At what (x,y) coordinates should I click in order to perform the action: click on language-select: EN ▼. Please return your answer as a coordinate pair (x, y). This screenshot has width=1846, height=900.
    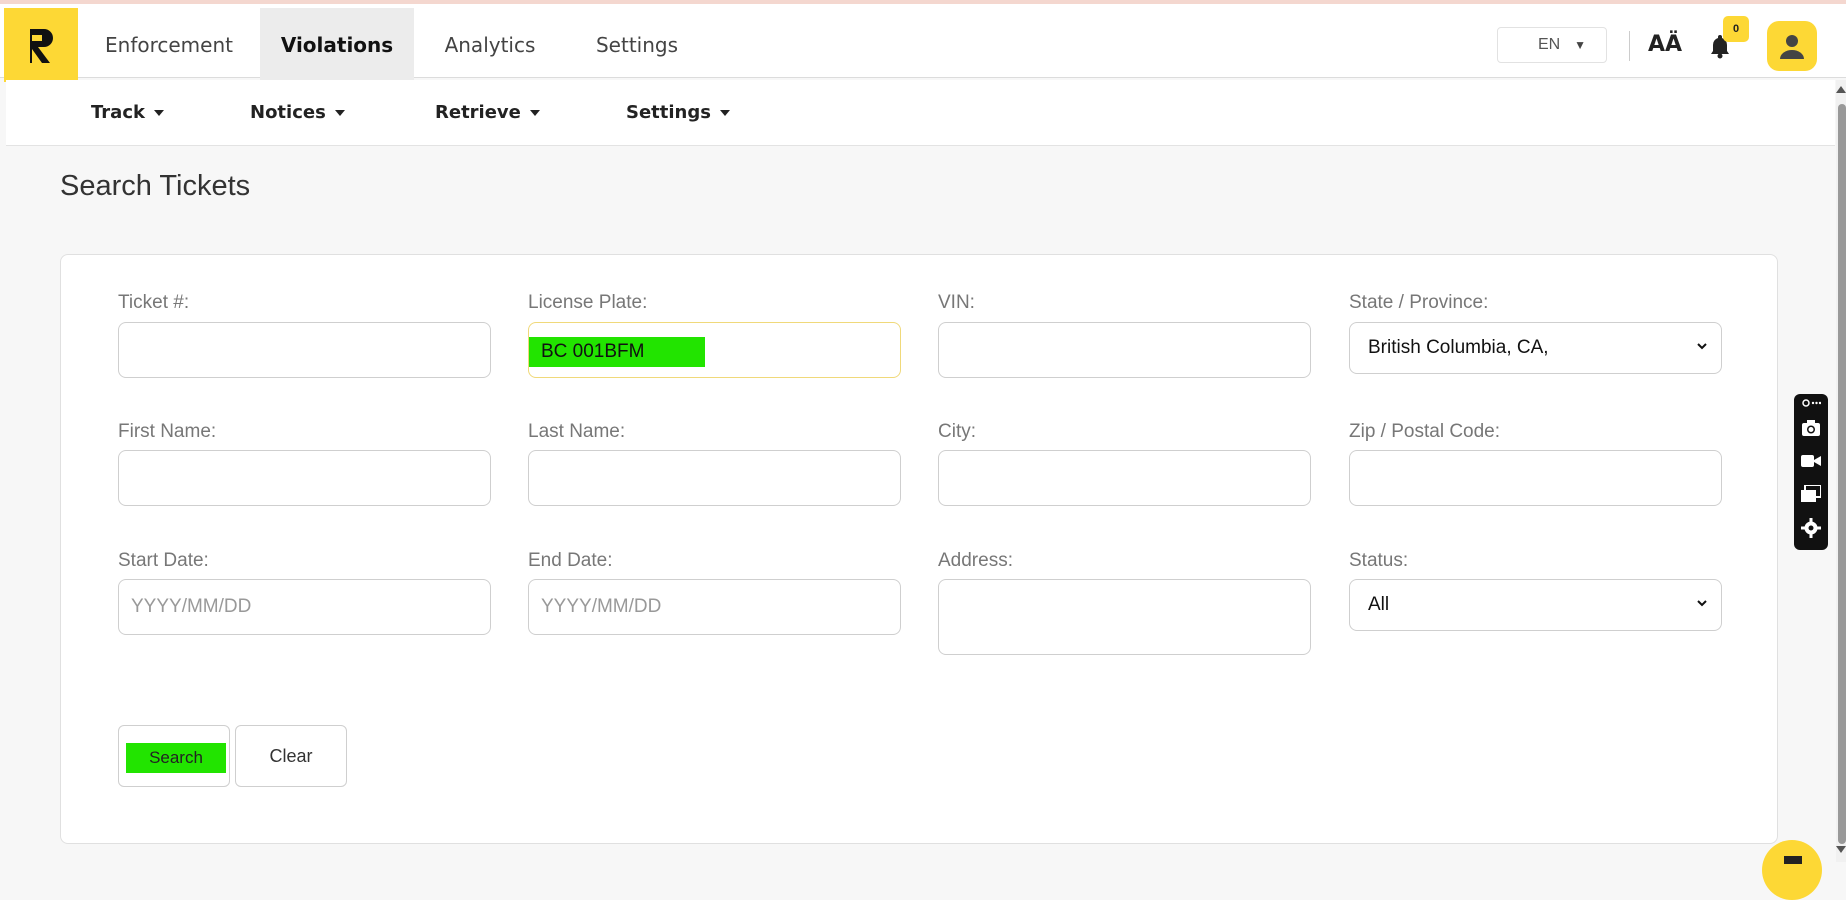
    Looking at the image, I should click on (1552, 45).